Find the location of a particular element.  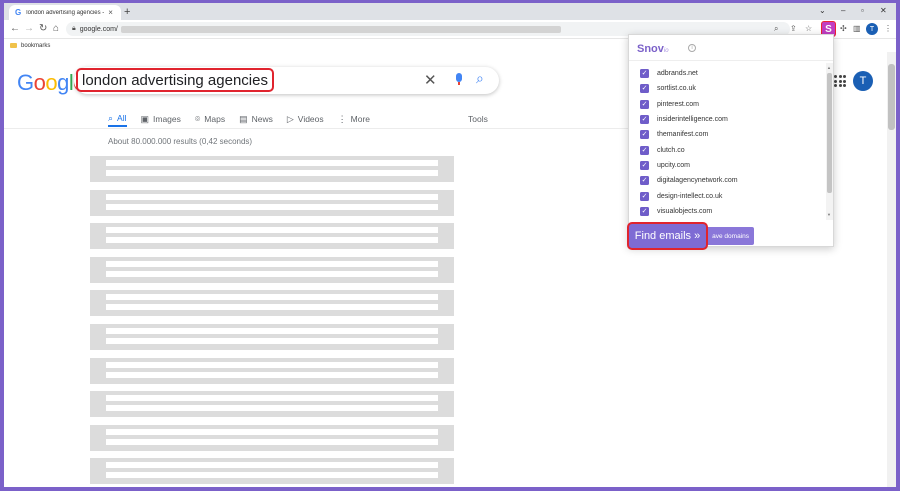

microphone-icon is located at coordinates (459, 79).